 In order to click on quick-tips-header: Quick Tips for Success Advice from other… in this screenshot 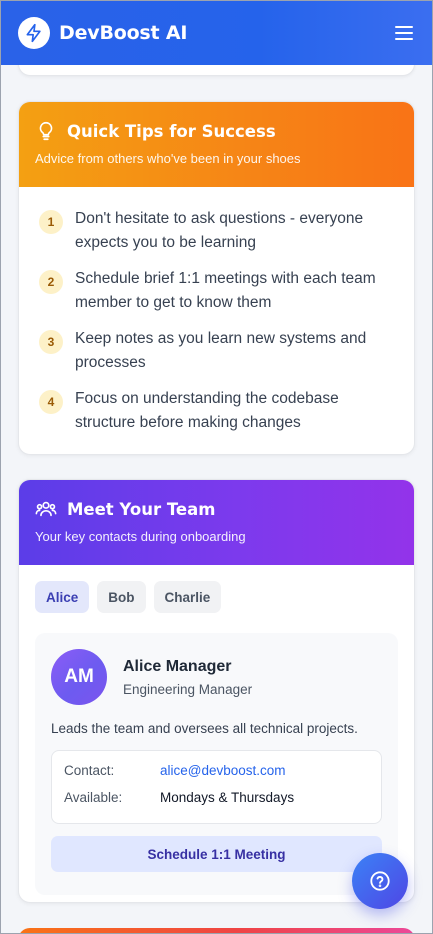, I will do `click(216, 144)`.